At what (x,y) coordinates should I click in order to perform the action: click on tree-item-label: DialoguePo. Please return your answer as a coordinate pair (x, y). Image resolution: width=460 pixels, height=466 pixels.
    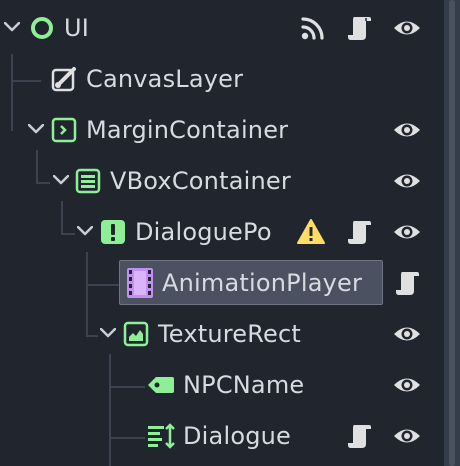
    Looking at the image, I should click on (203, 231).